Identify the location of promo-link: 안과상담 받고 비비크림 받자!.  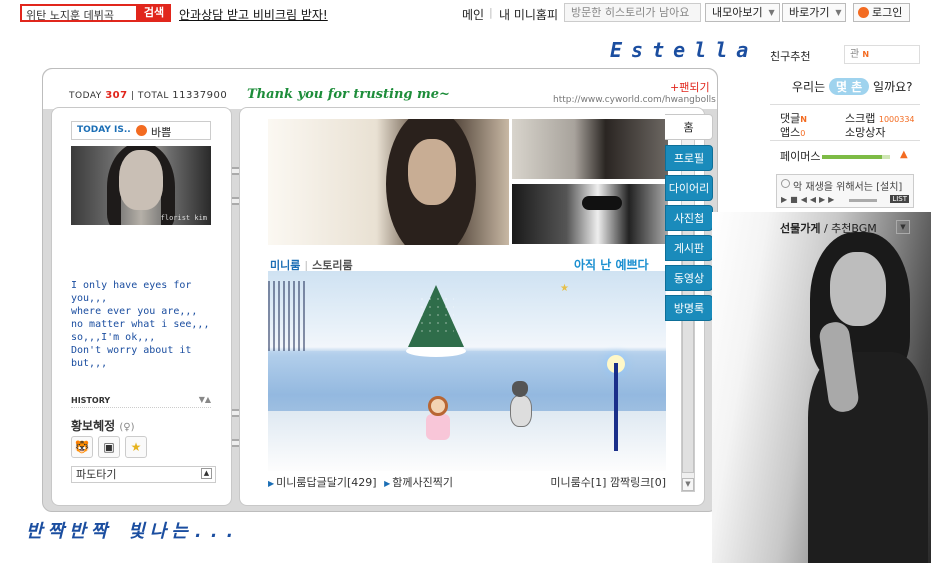
(253, 14).